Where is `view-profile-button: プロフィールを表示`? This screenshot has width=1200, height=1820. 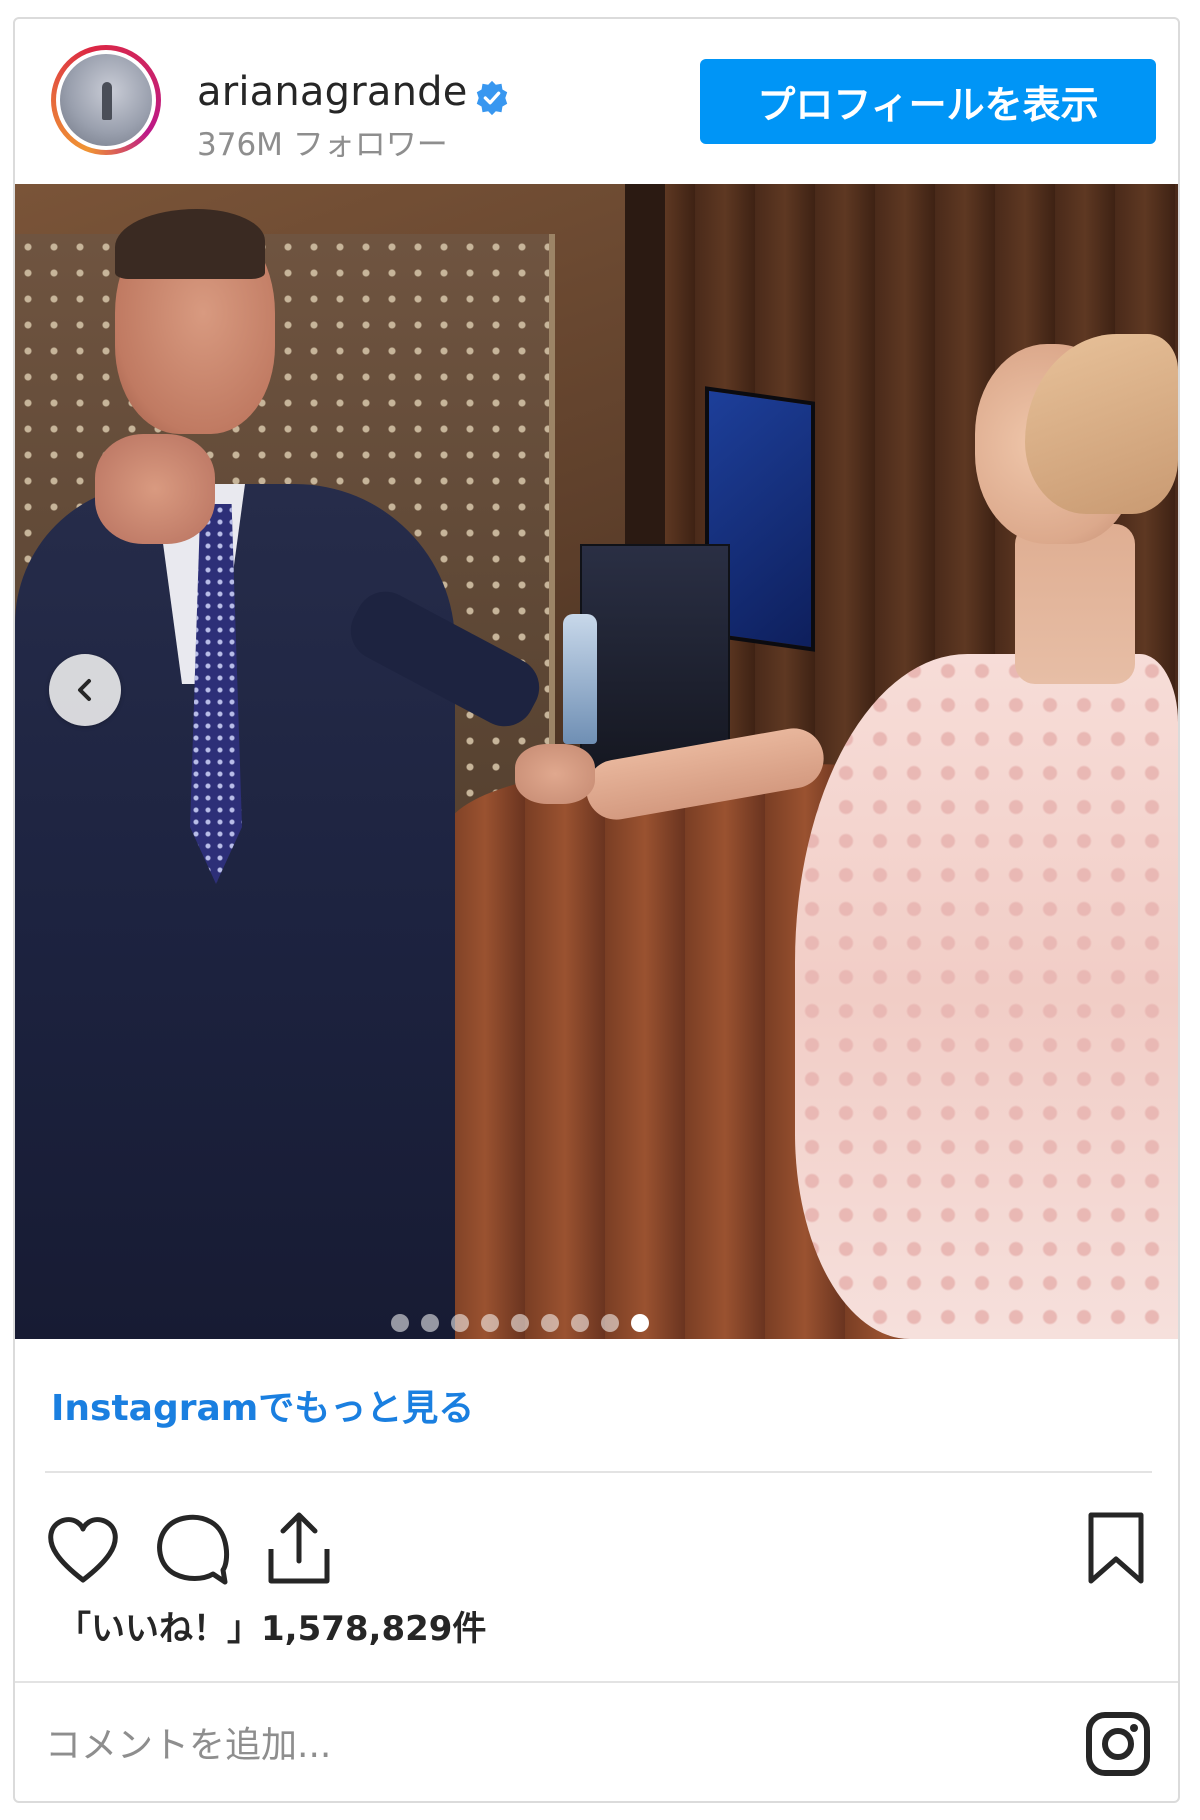
view-profile-button: プロフィールを表示 is located at coordinates (928, 101).